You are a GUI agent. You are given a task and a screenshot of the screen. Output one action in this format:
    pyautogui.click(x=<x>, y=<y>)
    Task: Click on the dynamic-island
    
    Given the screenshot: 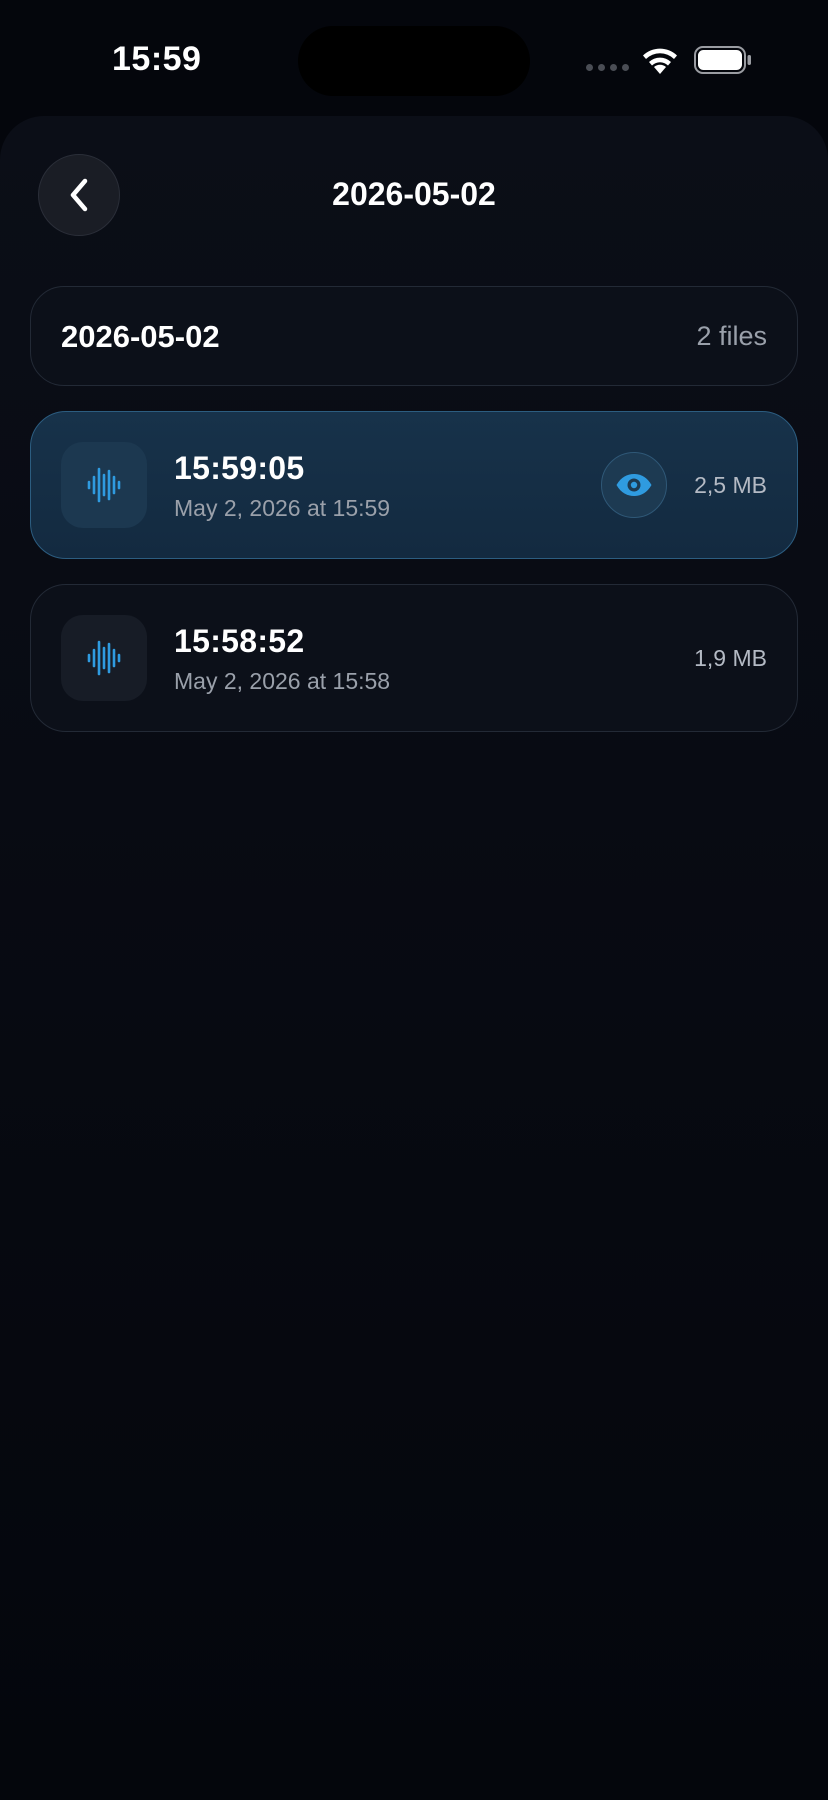 What is the action you would take?
    pyautogui.click(x=414, y=61)
    